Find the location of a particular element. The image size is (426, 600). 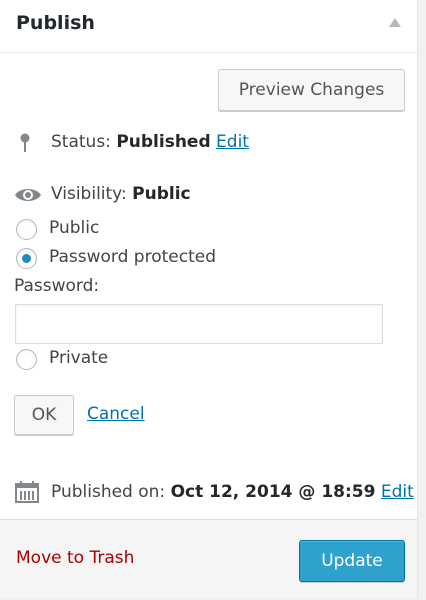

published-on-value: Oct 12, 2014 @ 18:59 is located at coordinates (273, 492).